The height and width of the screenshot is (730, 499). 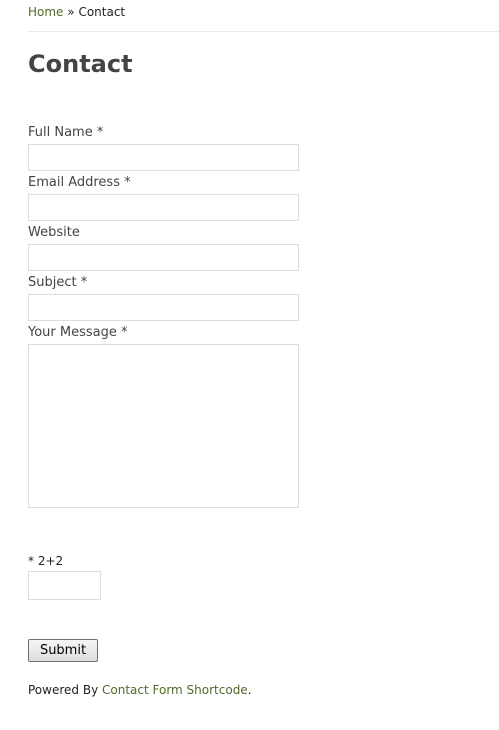 I want to click on breadcrumb-current: Contact, so click(x=102, y=12).